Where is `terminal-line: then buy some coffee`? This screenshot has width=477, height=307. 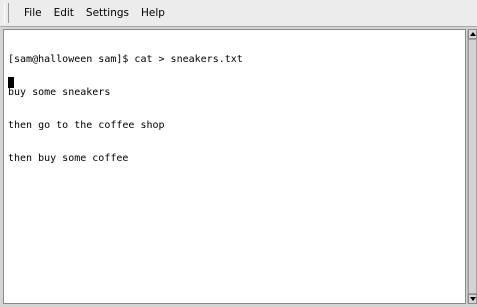
terminal-line: then buy some coffee is located at coordinates (68, 158).